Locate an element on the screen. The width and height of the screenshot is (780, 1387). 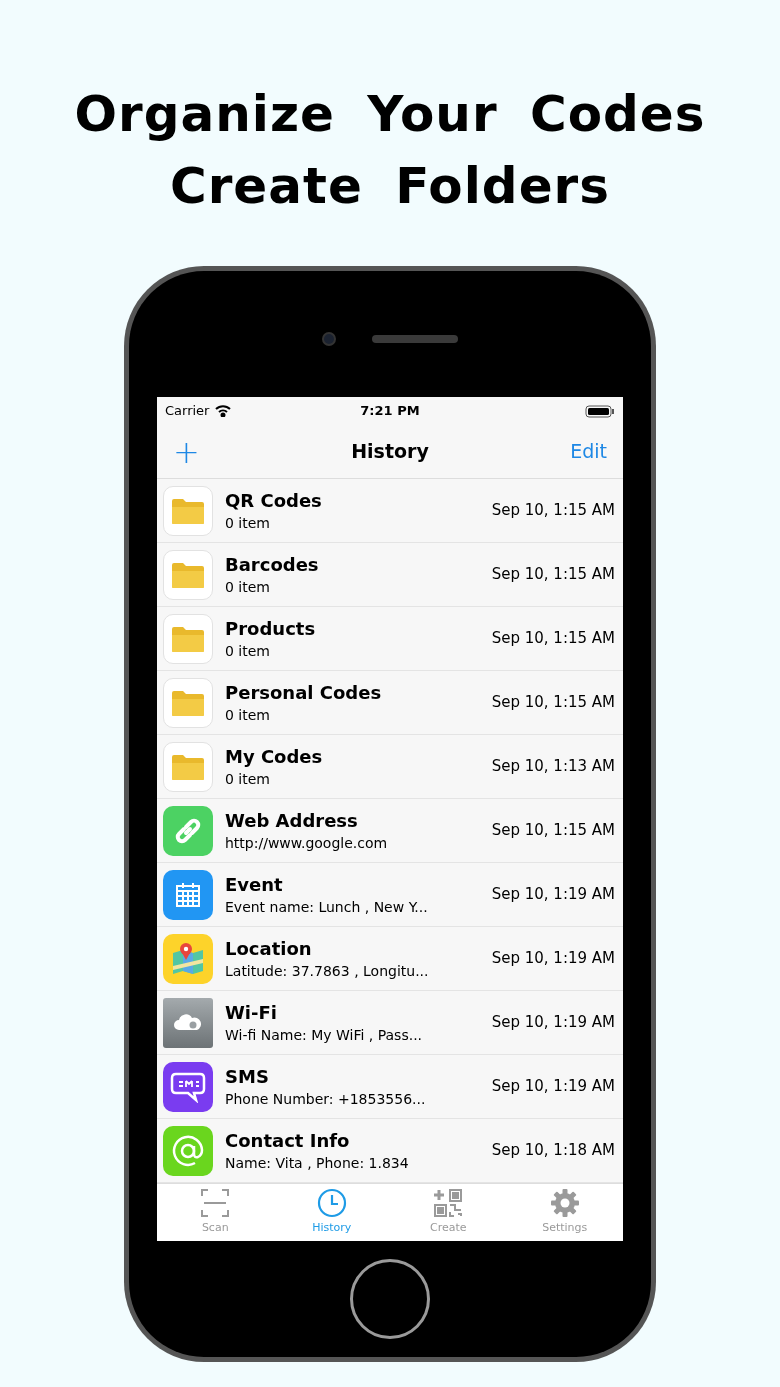
qr-plus-icon is located at coordinates (448, 1203).